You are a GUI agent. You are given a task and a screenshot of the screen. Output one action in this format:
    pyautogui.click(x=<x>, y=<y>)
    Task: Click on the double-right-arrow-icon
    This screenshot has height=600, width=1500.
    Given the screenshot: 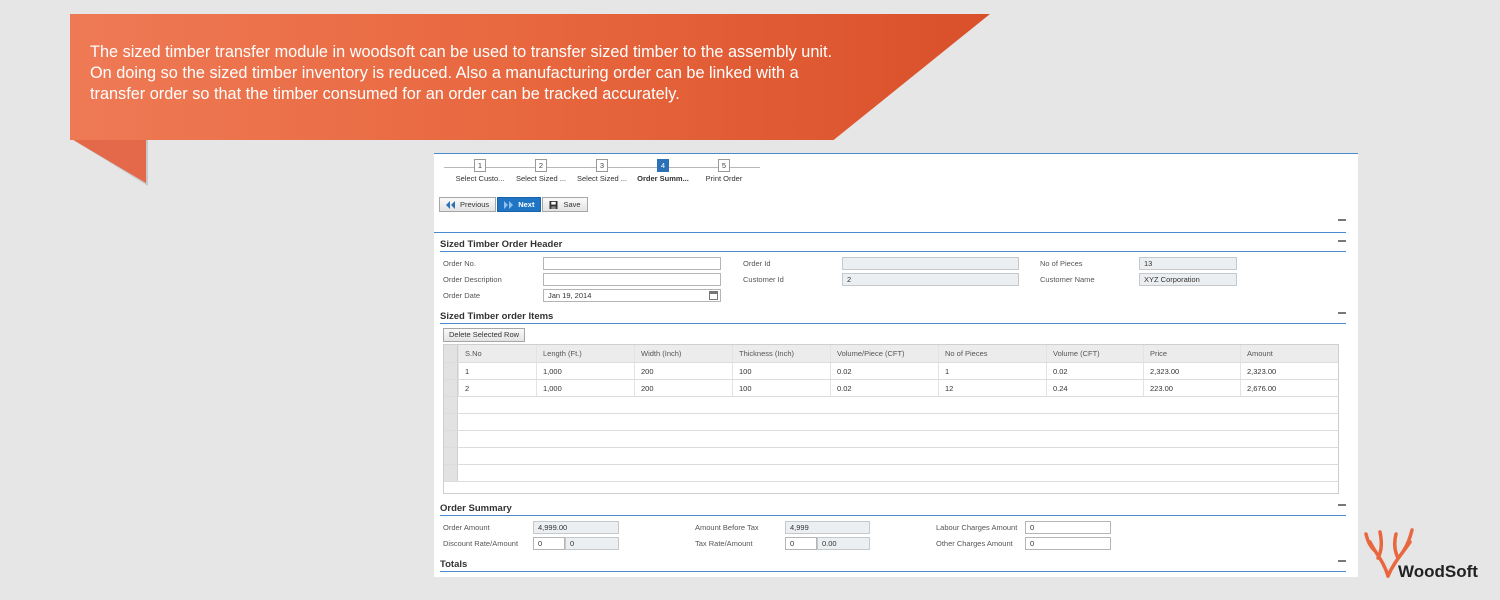 What is the action you would take?
    pyautogui.click(x=509, y=204)
    